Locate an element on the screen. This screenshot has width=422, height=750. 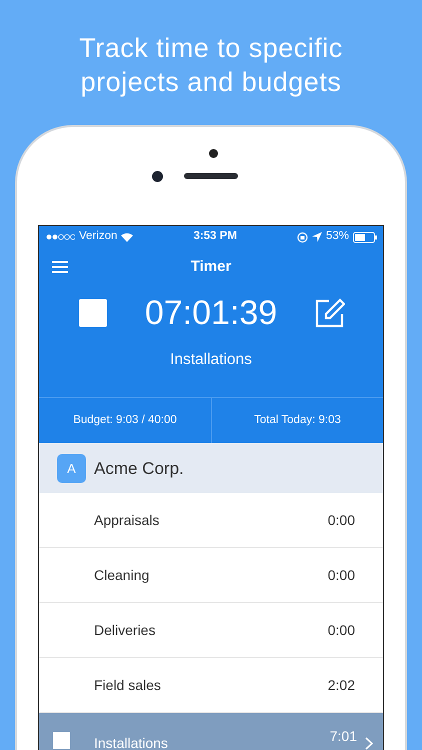
edit-button is located at coordinates (329, 313).